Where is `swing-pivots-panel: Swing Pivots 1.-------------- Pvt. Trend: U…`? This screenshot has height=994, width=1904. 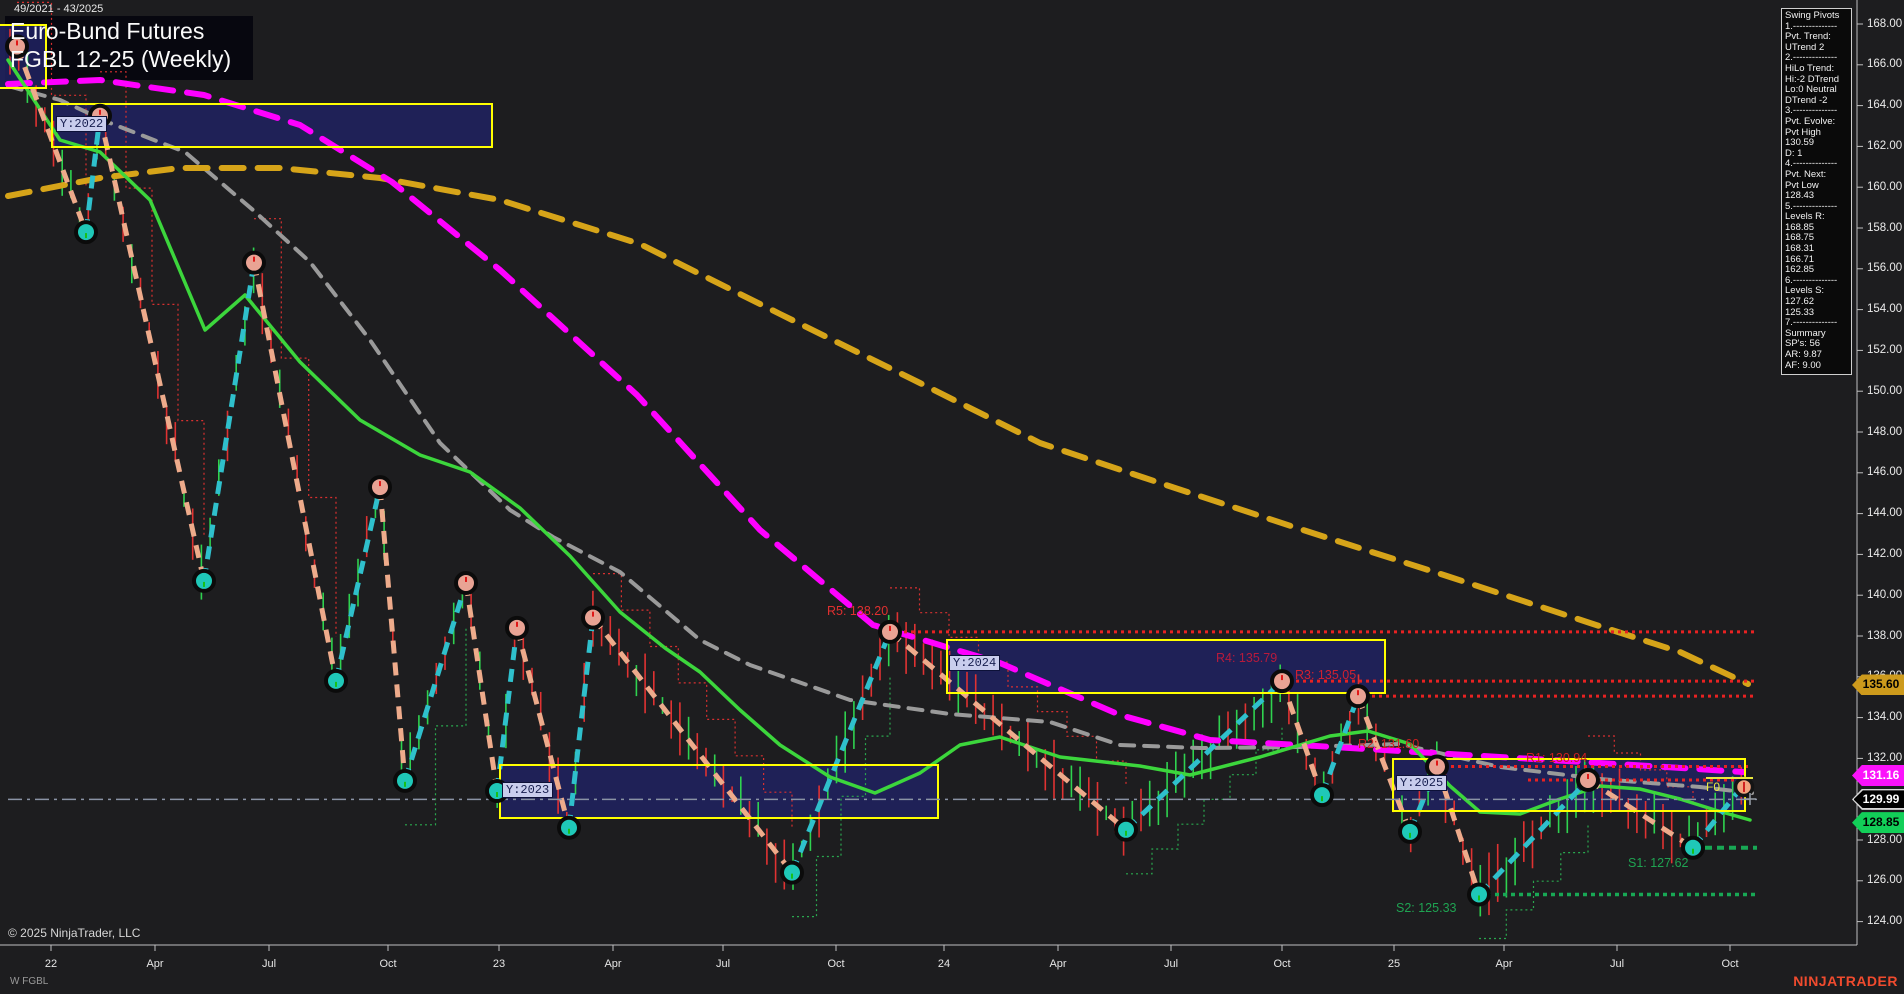
swing-pivots-panel: Swing Pivots 1.-------------- Pvt. Trend: U… is located at coordinates (1816, 192).